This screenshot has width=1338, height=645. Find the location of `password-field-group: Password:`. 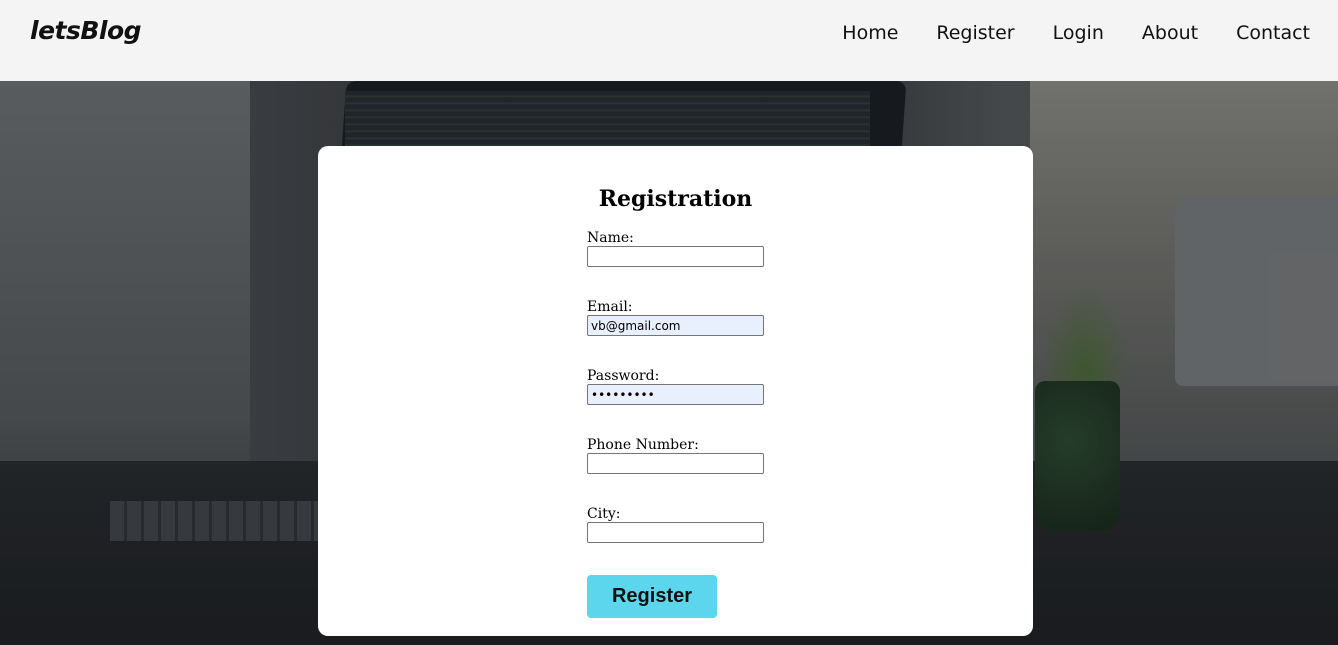

password-field-group: Password: is located at coordinates (687, 402).